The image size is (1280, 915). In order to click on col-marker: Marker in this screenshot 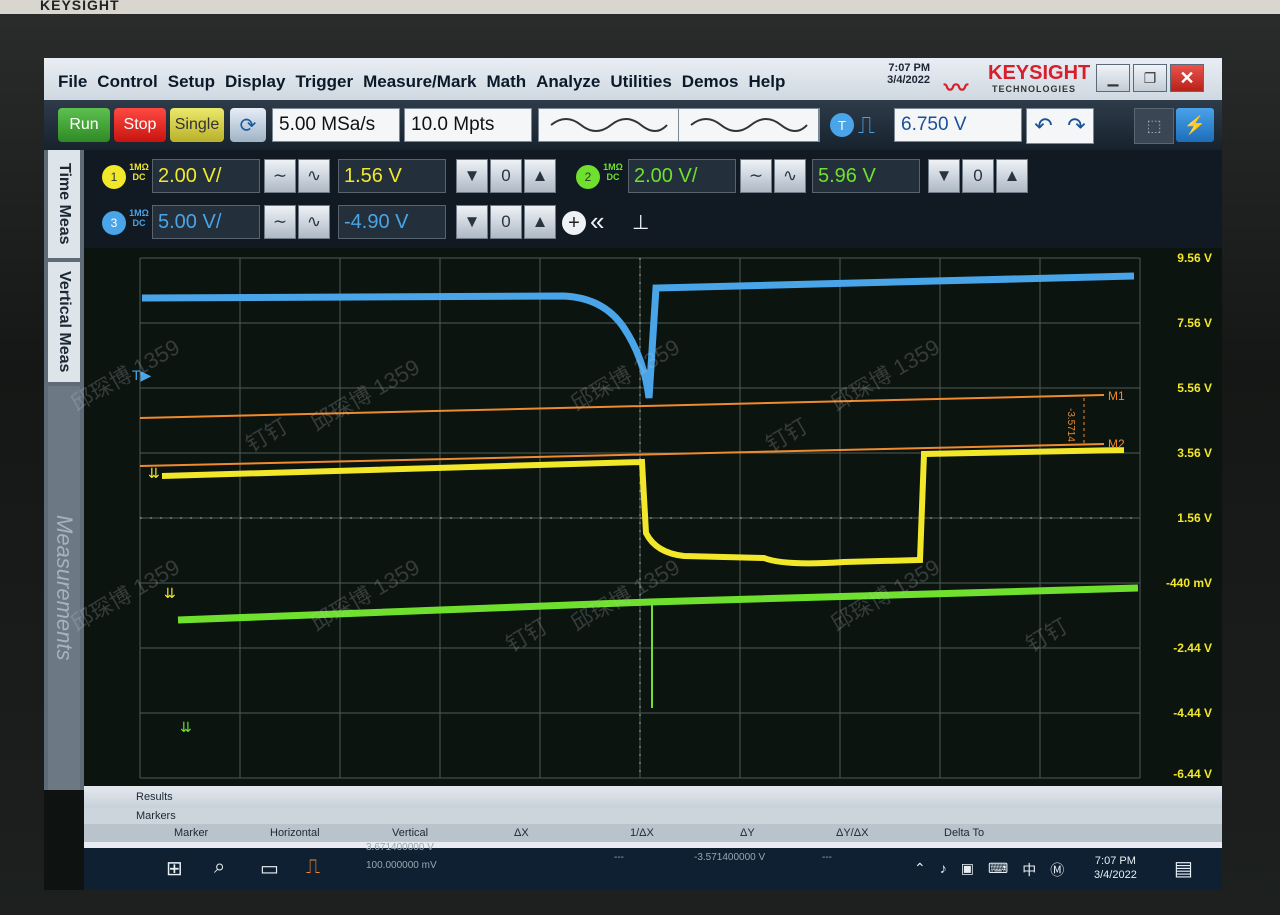, I will do `click(191, 833)`.